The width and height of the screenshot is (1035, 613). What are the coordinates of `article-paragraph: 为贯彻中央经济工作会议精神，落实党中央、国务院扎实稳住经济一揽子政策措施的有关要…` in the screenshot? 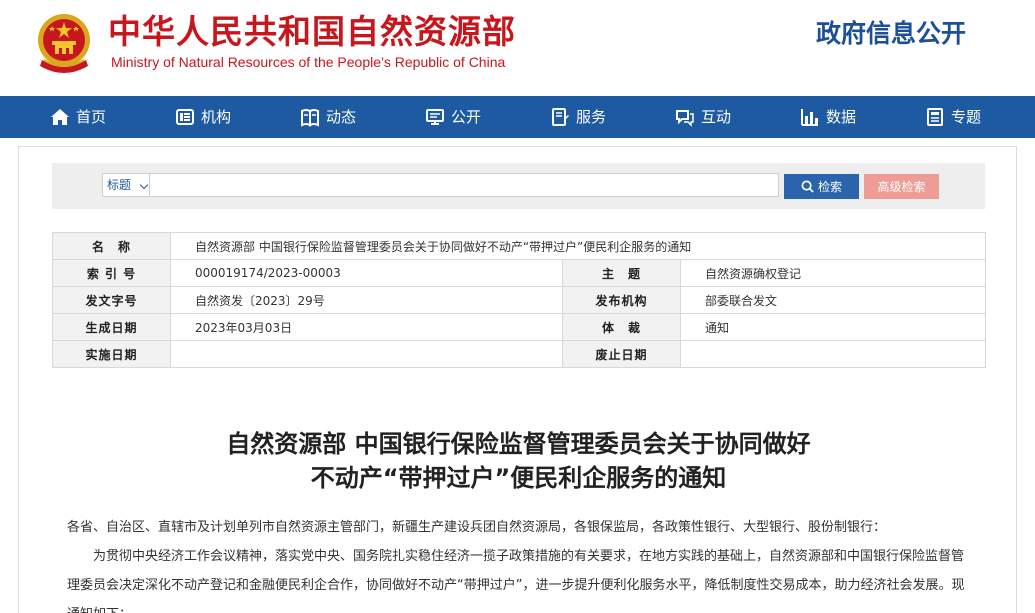 It's located at (516, 581).